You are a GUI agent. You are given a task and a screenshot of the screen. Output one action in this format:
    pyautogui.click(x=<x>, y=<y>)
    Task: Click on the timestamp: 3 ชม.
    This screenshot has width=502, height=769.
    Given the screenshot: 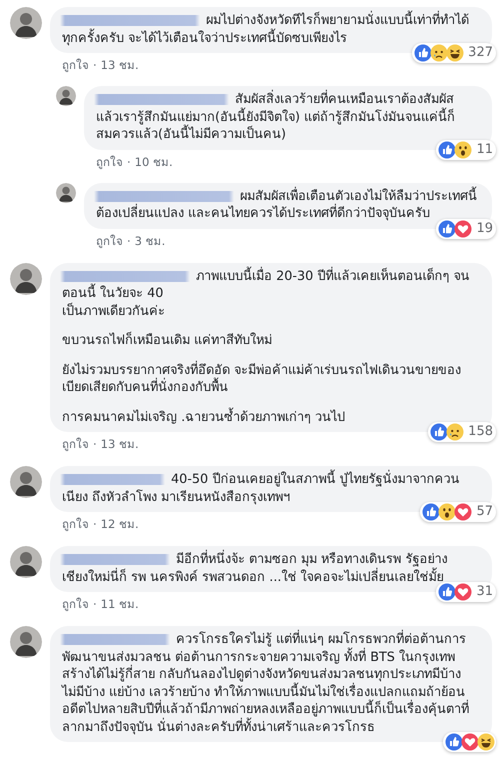 What is the action you would take?
    pyautogui.click(x=150, y=241)
    